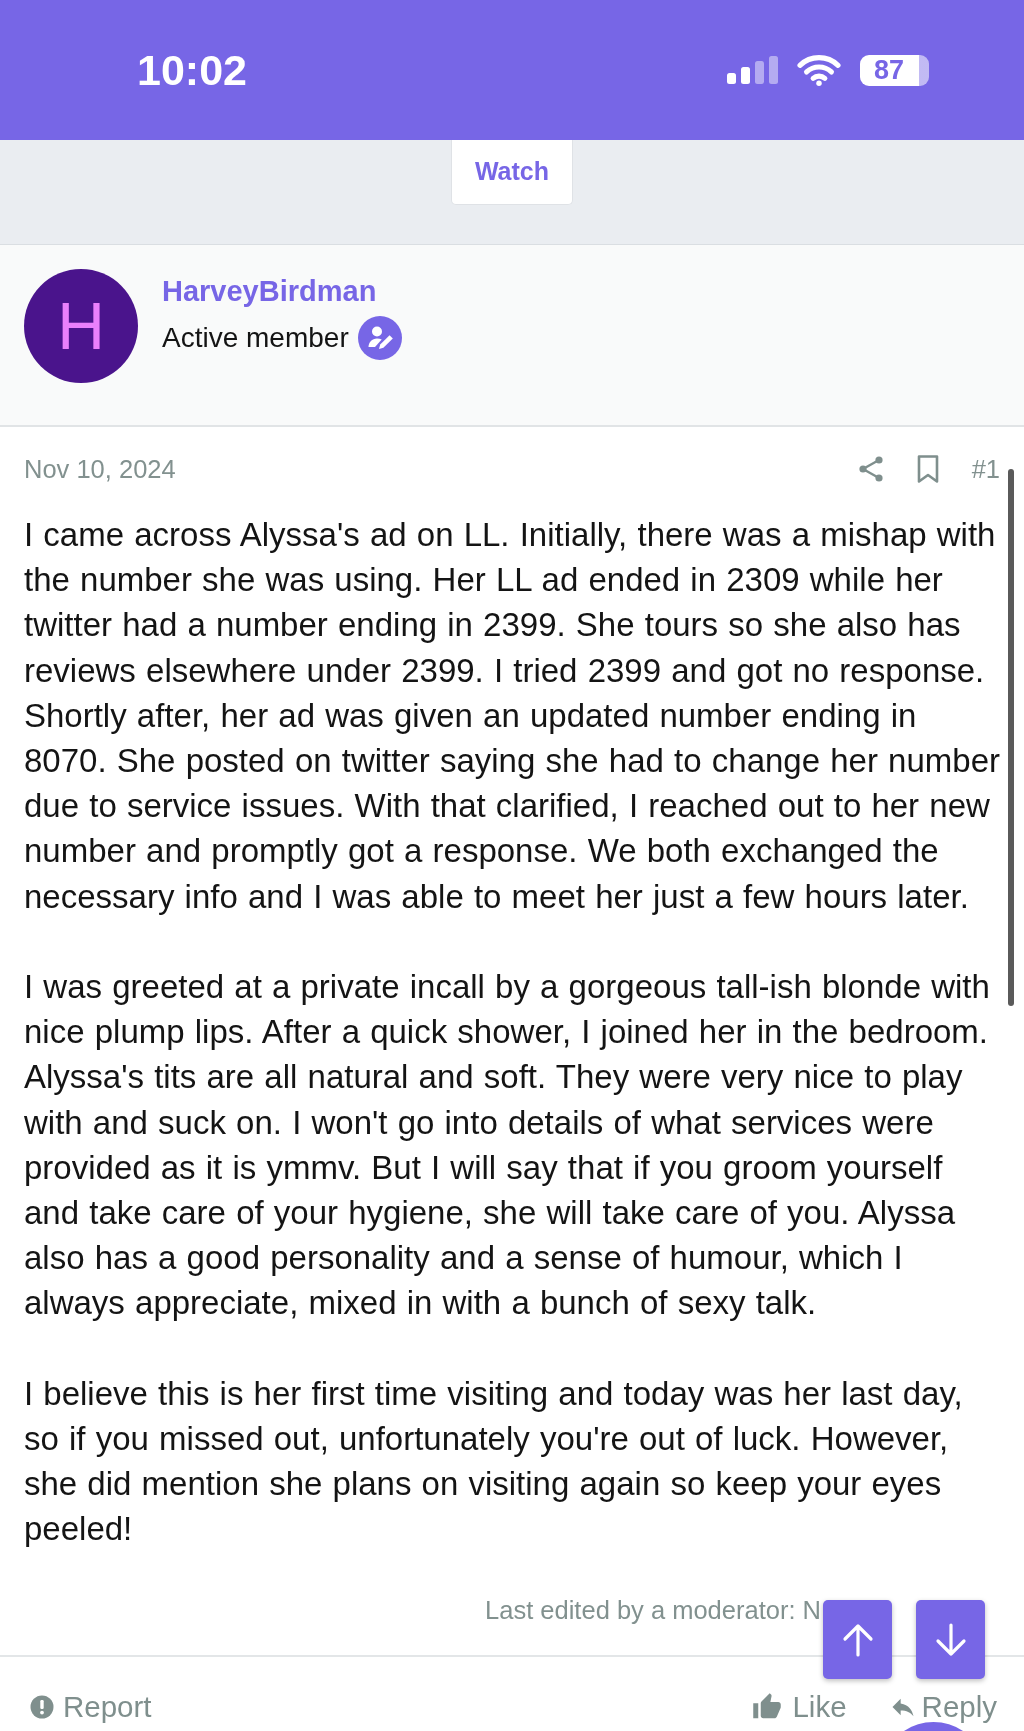 This screenshot has width=1024, height=1731. Describe the element at coordinates (81, 326) in the screenshot. I see `avatar: H` at that location.